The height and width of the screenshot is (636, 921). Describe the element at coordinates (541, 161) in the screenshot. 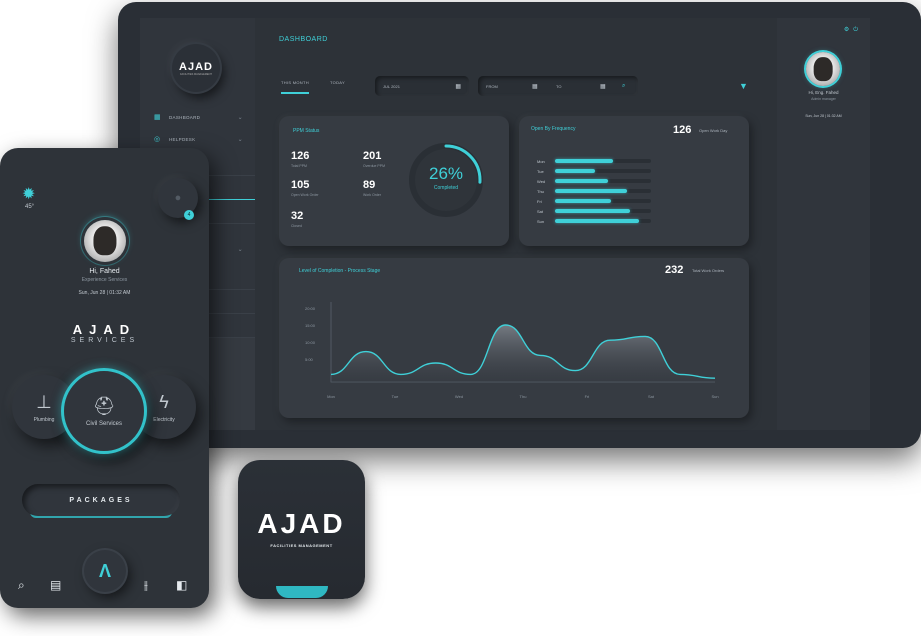

I see `frequency-day-label: Mon` at that location.